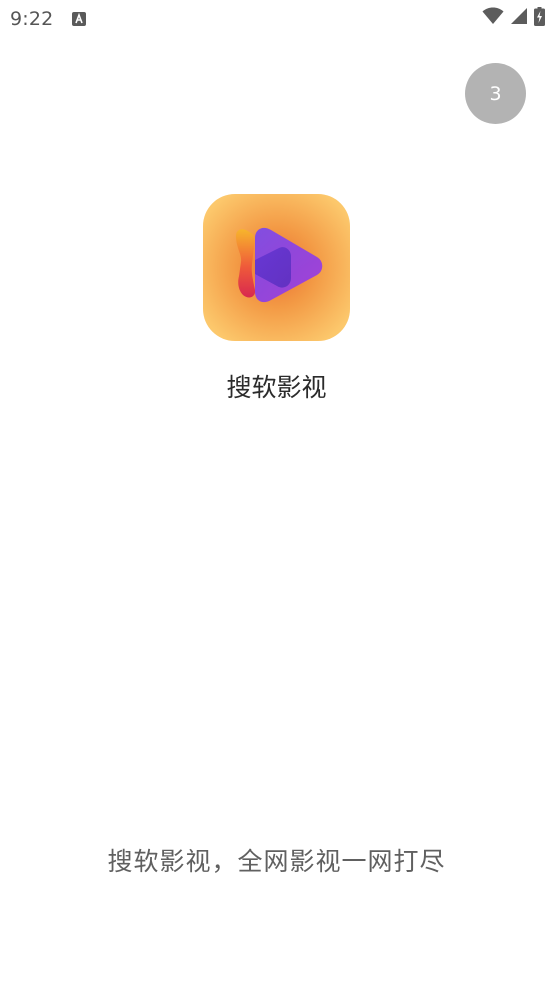 This screenshot has width=553, height=984. Describe the element at coordinates (79, 18) in the screenshot. I see `a-letter-icon` at that location.